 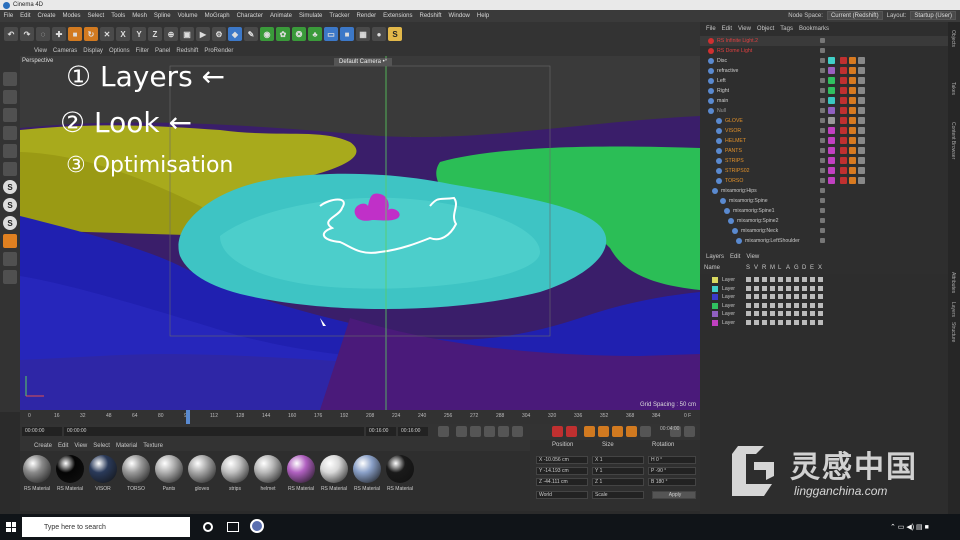 I want to click on object-row: TORSO, so click(x=824, y=181).